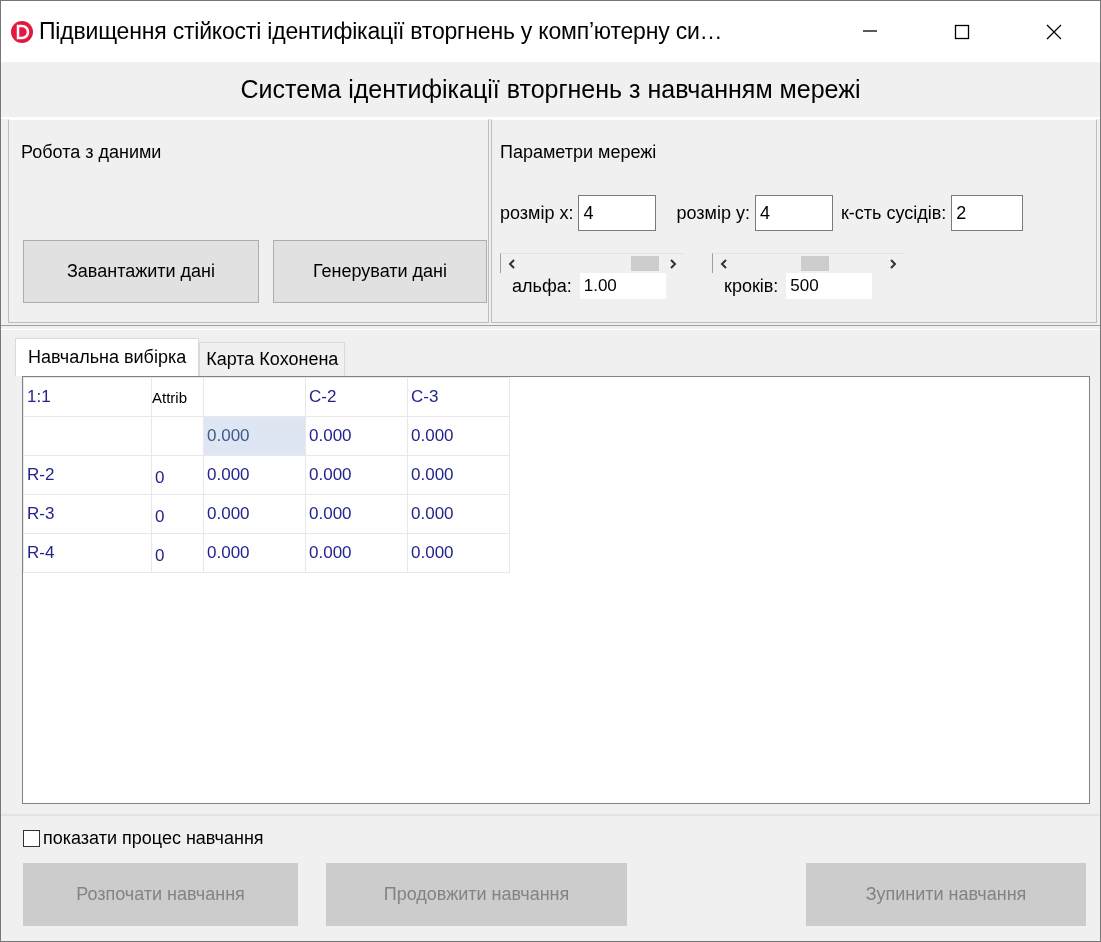 This screenshot has width=1101, height=942. I want to click on table-cell: Attrib, so click(177, 397).